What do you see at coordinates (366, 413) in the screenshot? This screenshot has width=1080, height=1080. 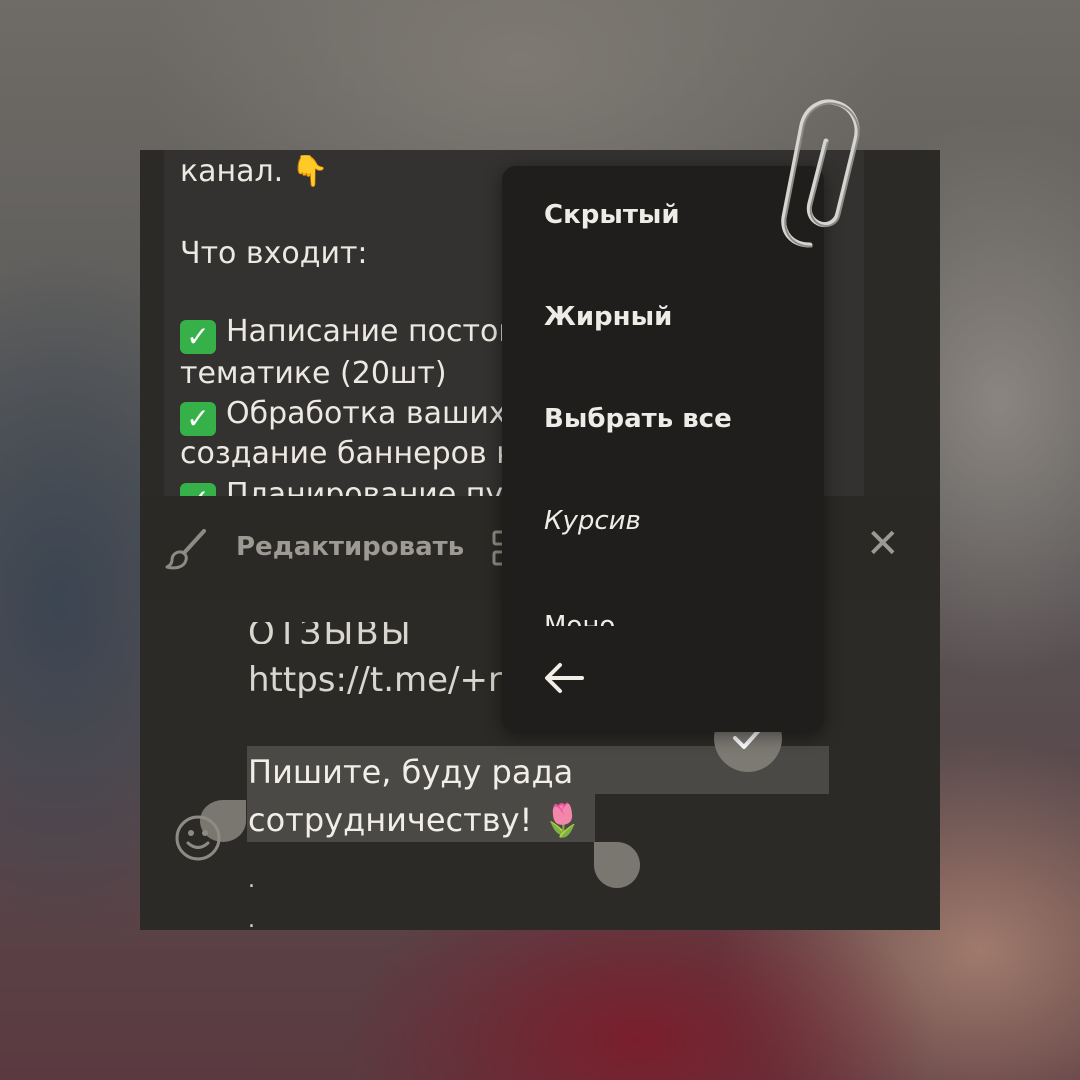 I see `message-text: Обработка ваших` at bounding box center [366, 413].